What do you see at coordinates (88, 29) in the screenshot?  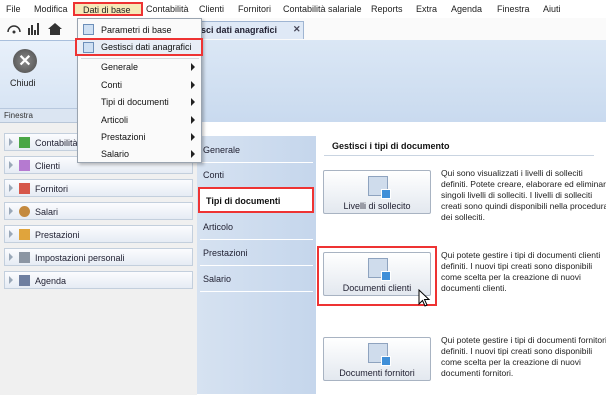 I see `parameters-icon` at bounding box center [88, 29].